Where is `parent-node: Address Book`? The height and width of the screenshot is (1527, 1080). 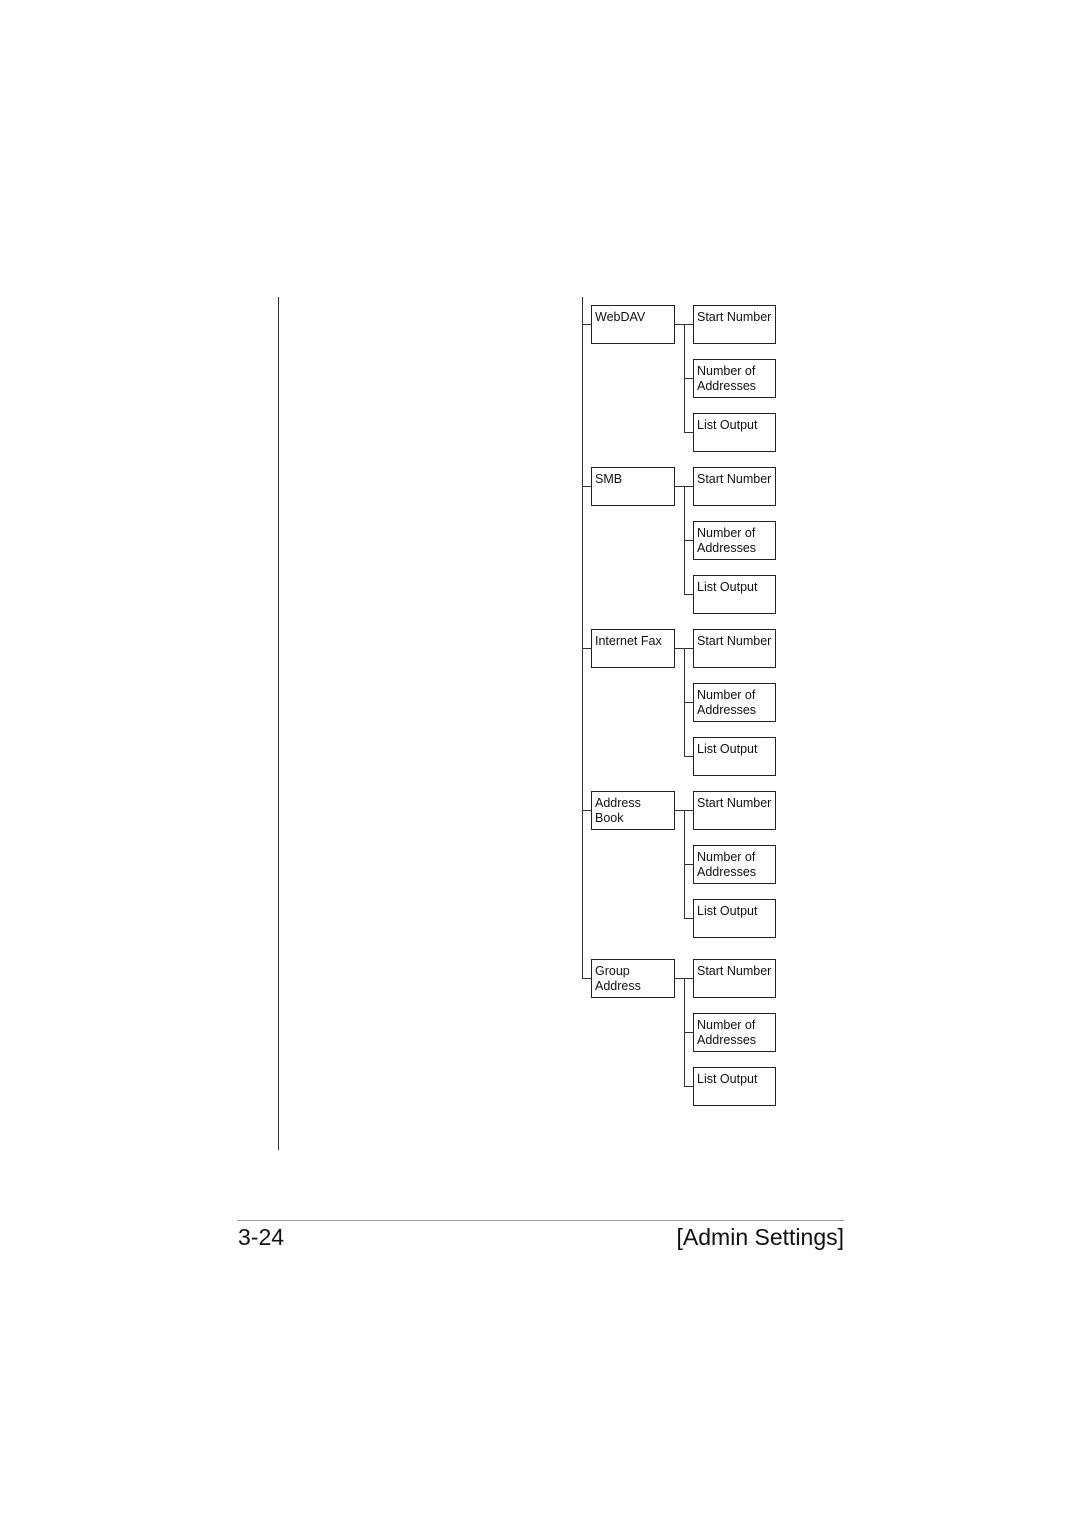
parent-node: Address Book is located at coordinates (633, 810).